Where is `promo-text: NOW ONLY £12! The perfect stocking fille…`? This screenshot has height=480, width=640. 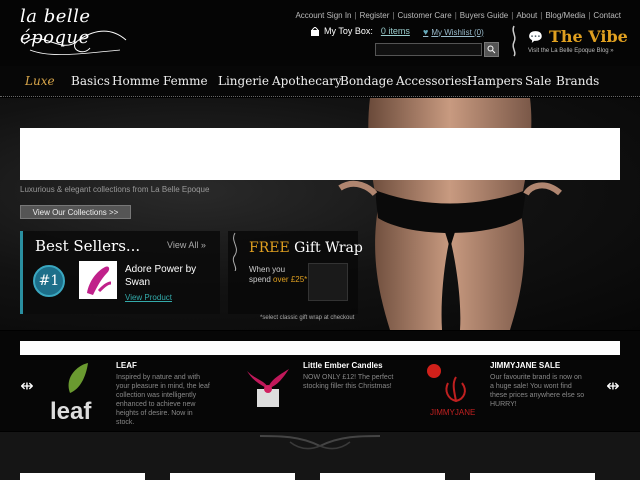
promo-text: NOW ONLY £12! The perfect stocking fille… is located at coordinates (348, 382).